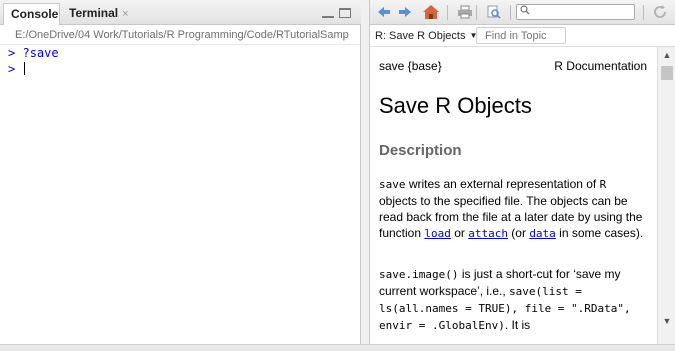 This screenshot has height=351, width=675. I want to click on help-toolbar, so click(522, 12).